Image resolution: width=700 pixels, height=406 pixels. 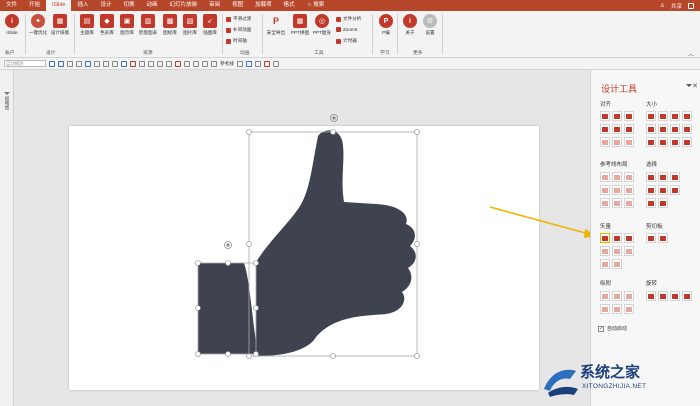 What do you see at coordinates (190, 25) in the screenshot?
I see `picture-library-button: ▨ 图片库` at bounding box center [190, 25].